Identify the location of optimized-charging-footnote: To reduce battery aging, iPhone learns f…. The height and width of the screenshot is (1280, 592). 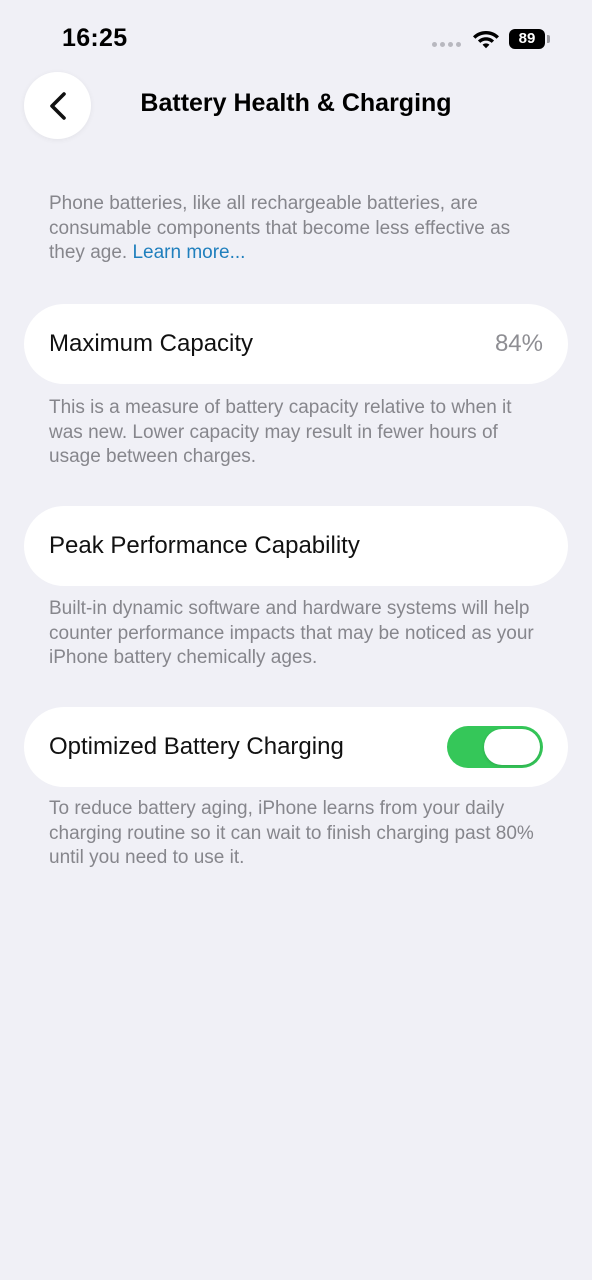
(291, 833).